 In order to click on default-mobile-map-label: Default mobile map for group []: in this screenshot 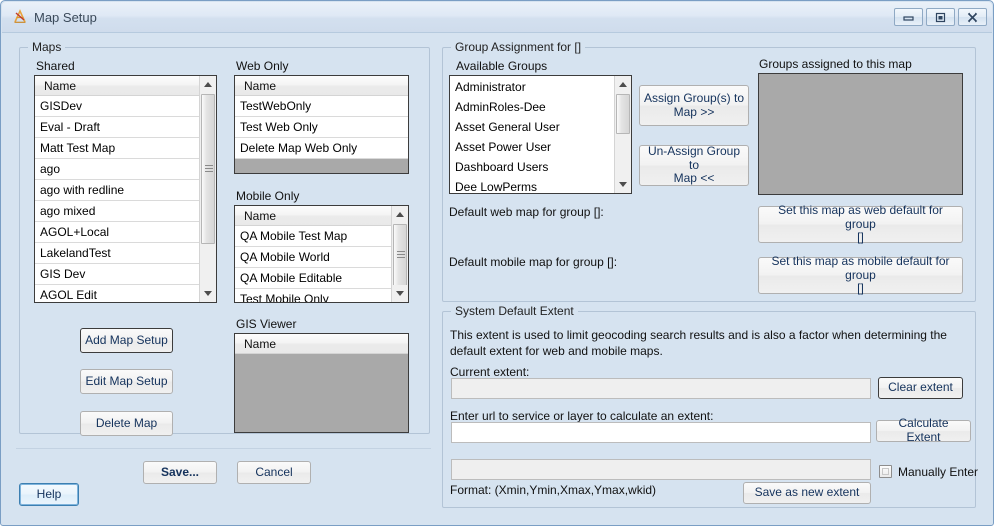, I will do `click(533, 262)`.